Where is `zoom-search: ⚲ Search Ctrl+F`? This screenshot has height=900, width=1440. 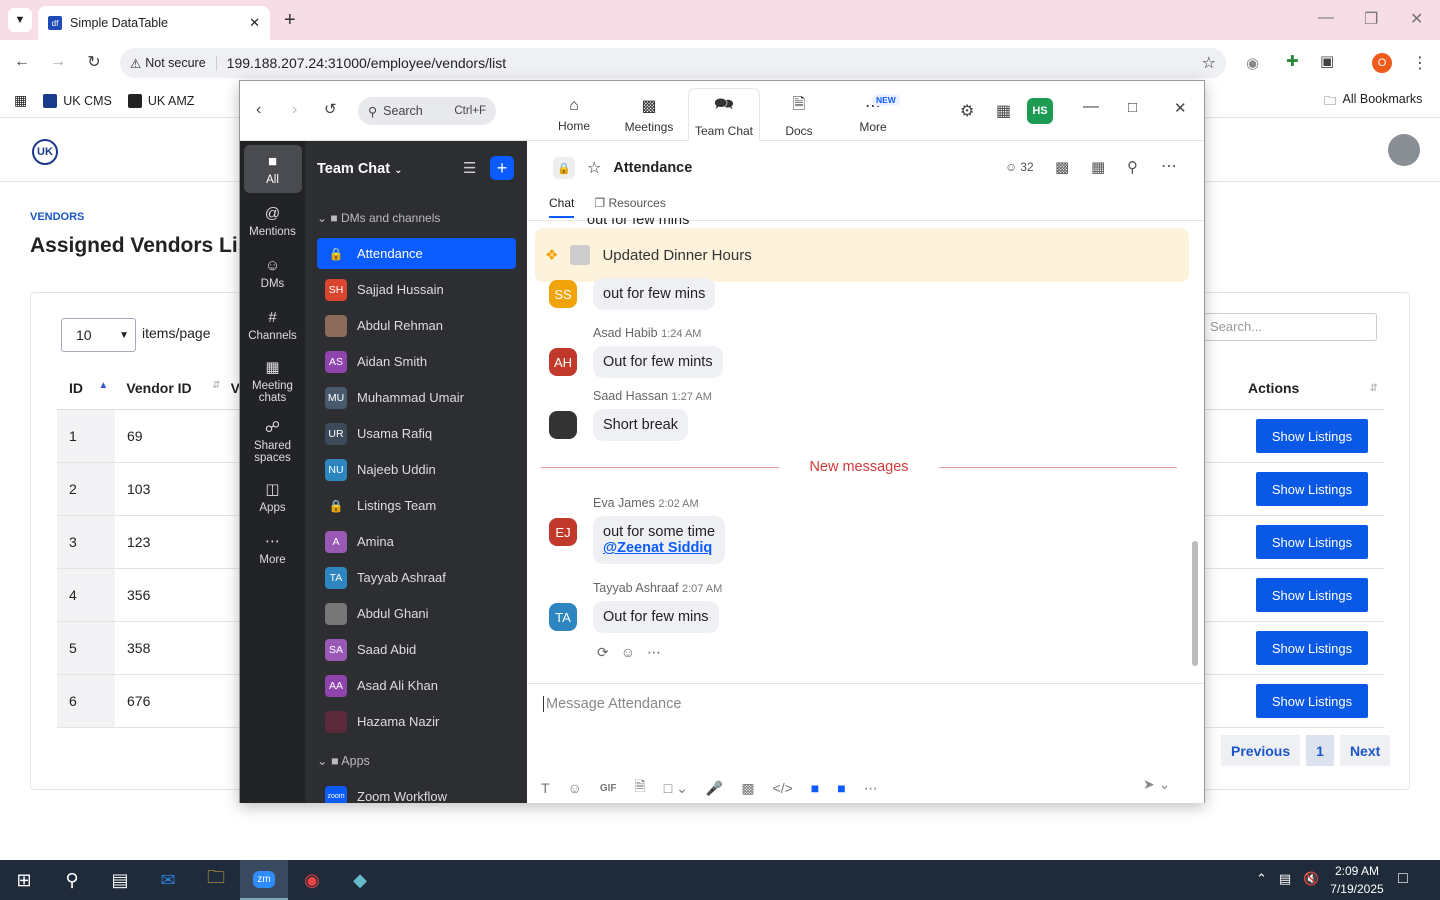
zoom-search: ⚲ Search Ctrl+F is located at coordinates (427, 111).